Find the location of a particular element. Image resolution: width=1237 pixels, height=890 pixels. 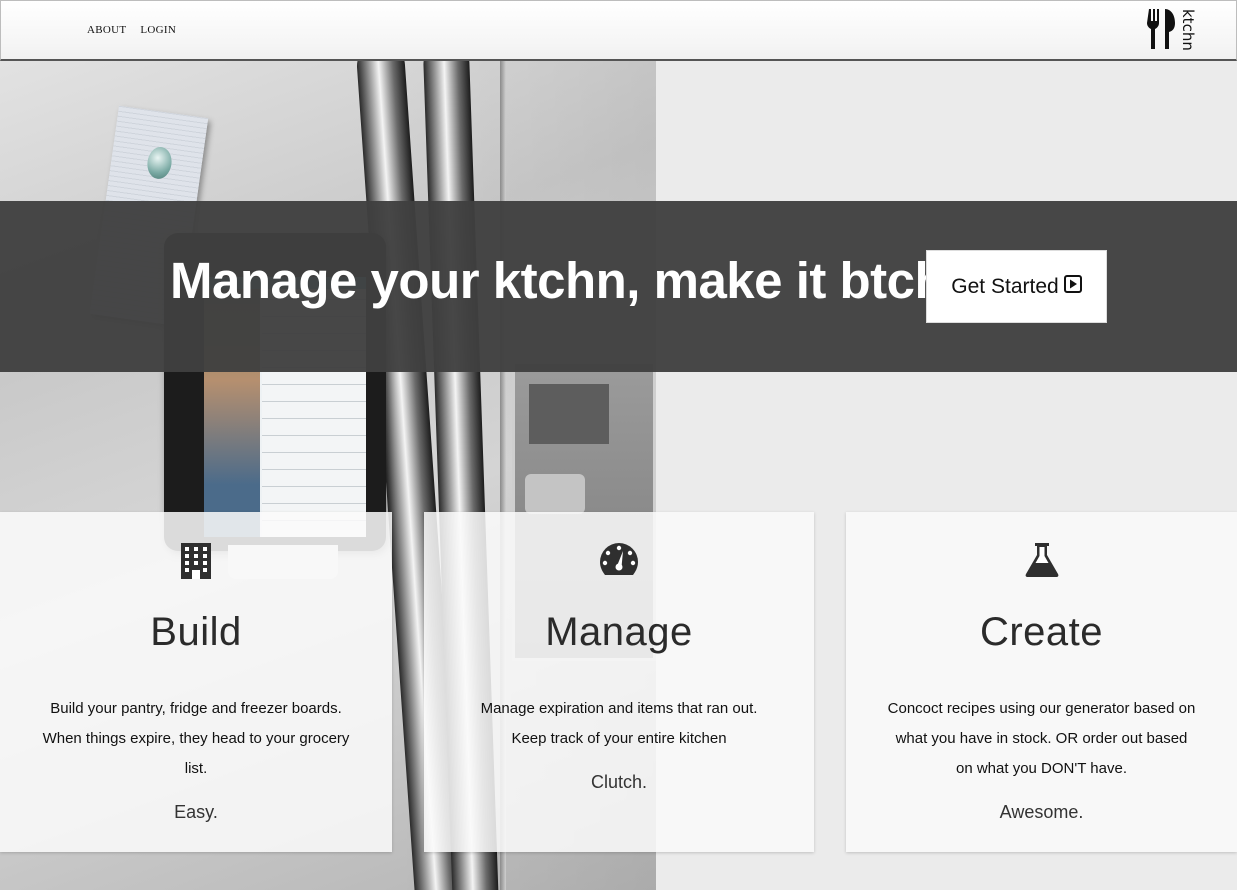

feature-title: Build is located at coordinates (196, 632).